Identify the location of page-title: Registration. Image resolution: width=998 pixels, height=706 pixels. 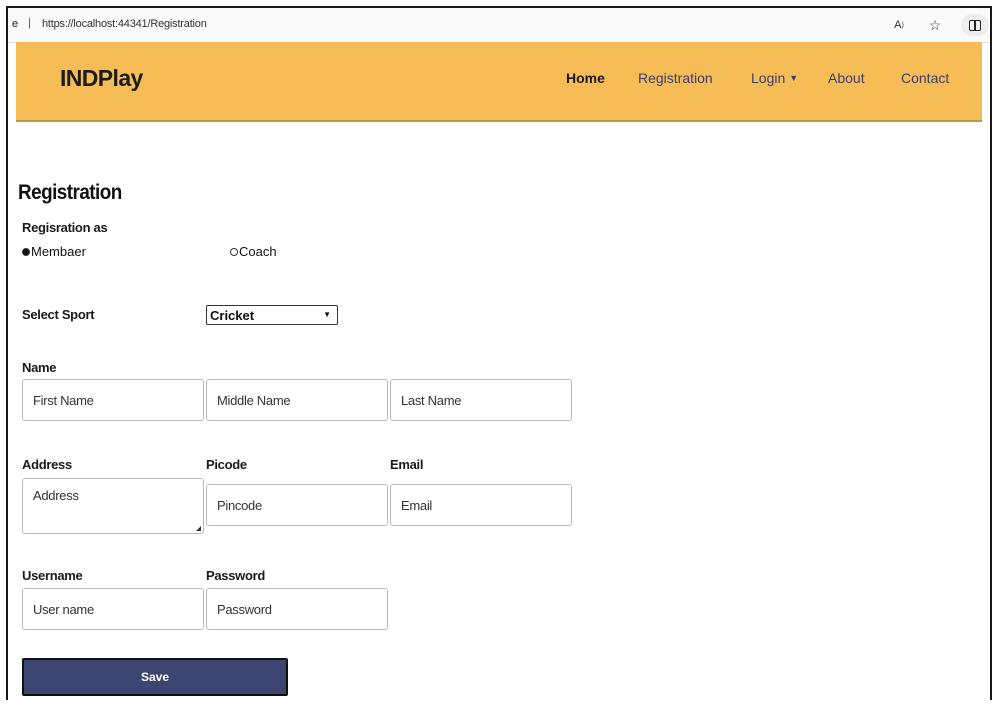
(70, 192).